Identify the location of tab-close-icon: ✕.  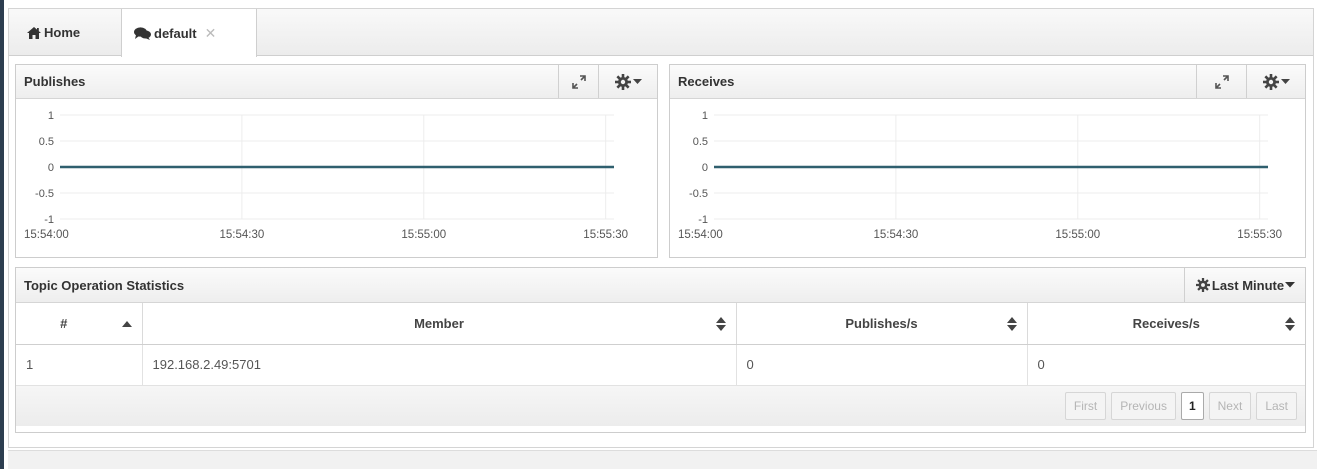
(211, 33).